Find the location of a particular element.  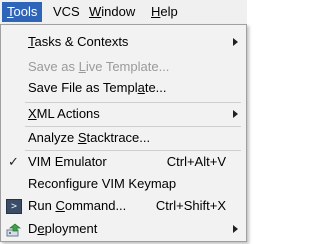

menu-bar: Tools VCS Window Help is located at coordinates (123, 12).